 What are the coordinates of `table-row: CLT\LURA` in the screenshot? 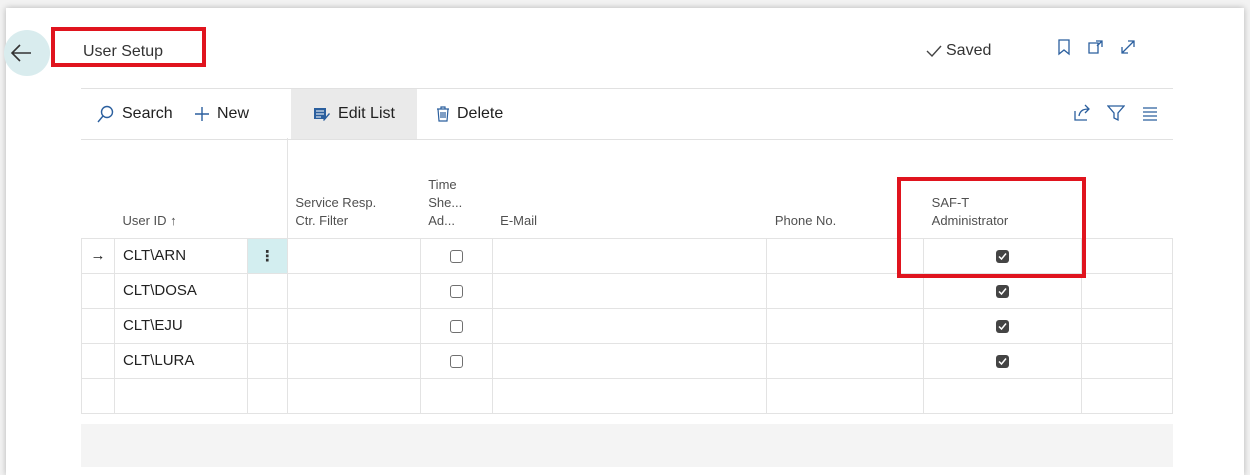 It's located at (627, 360).